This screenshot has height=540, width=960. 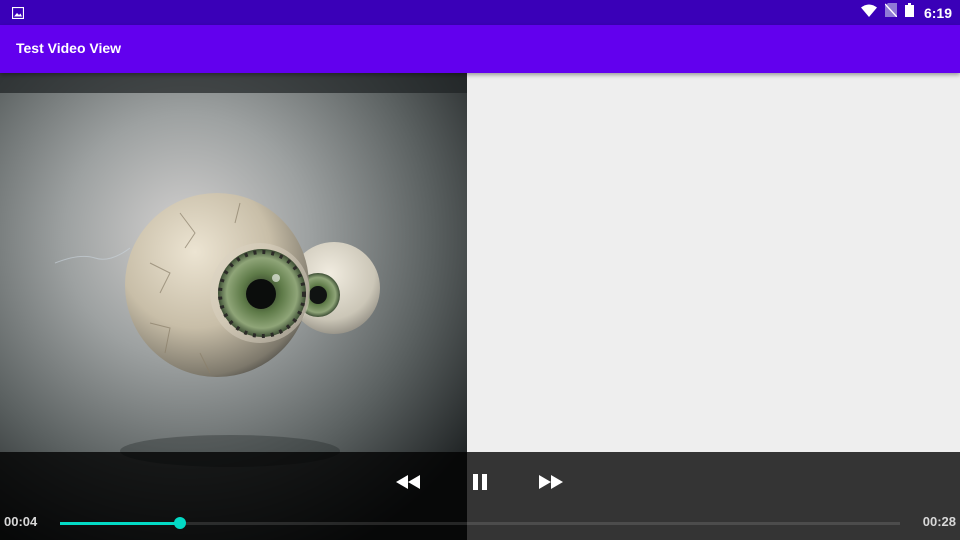 What do you see at coordinates (480, 49) in the screenshot?
I see `app-bar: Test Video View` at bounding box center [480, 49].